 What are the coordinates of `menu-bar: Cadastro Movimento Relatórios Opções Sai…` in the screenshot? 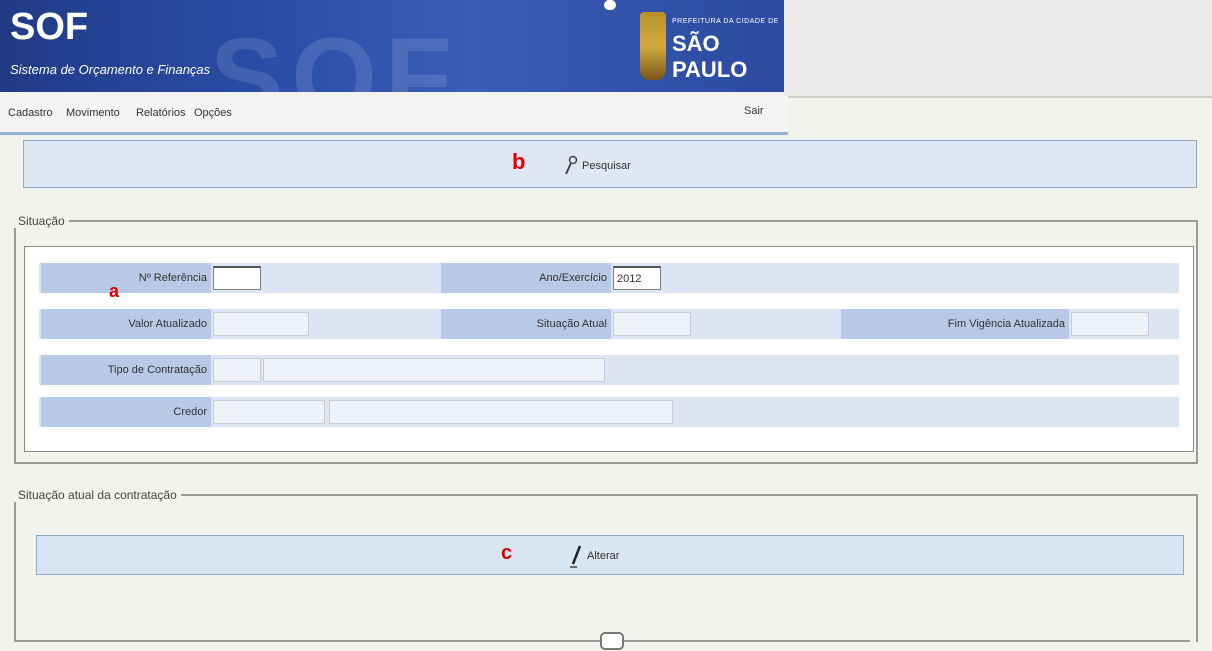 It's located at (394, 115).